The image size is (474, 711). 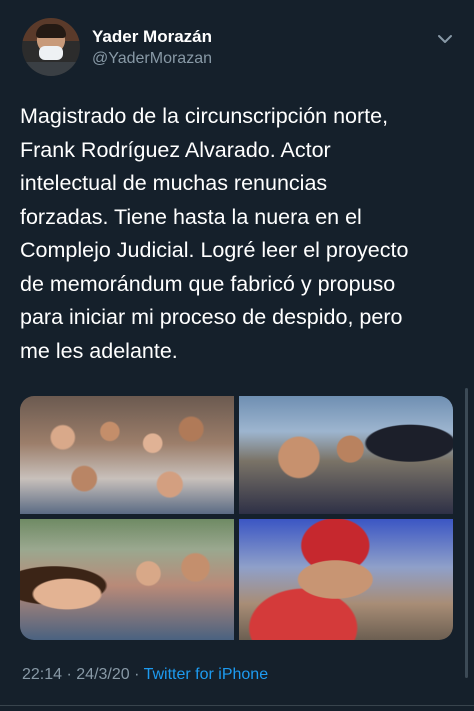 What do you see at coordinates (127, 579) in the screenshot?
I see `photo-selfie-crowd` at bounding box center [127, 579].